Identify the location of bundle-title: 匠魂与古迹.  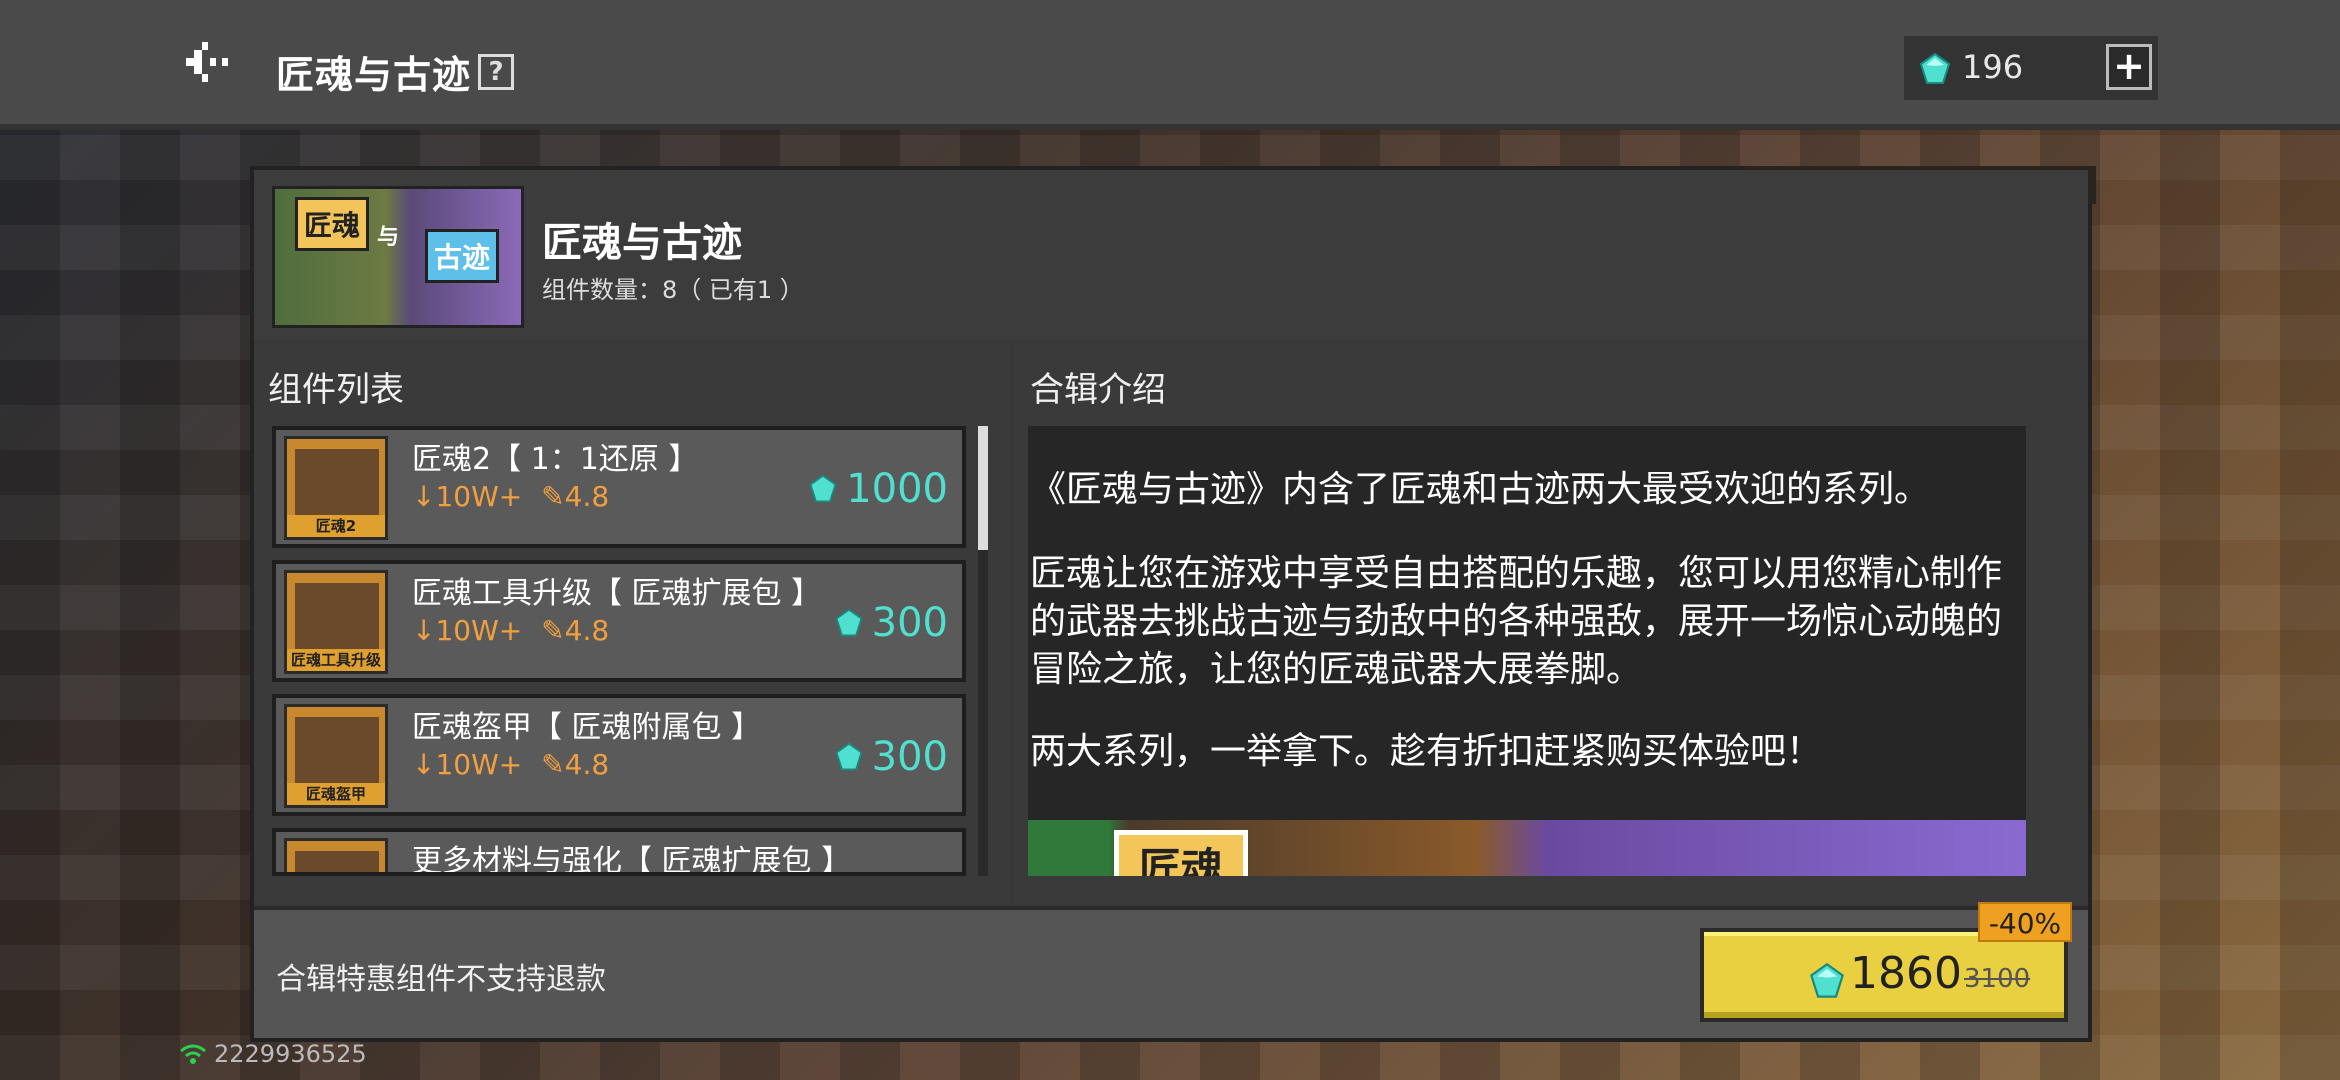
(642, 243).